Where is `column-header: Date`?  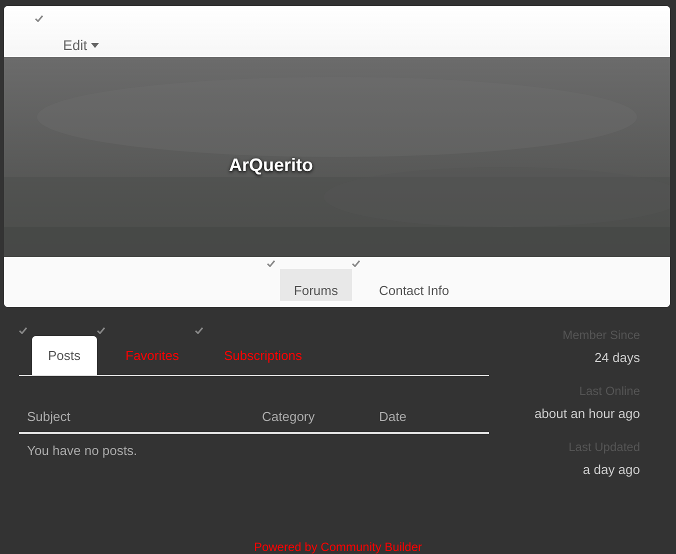 column-header: Date is located at coordinates (393, 416).